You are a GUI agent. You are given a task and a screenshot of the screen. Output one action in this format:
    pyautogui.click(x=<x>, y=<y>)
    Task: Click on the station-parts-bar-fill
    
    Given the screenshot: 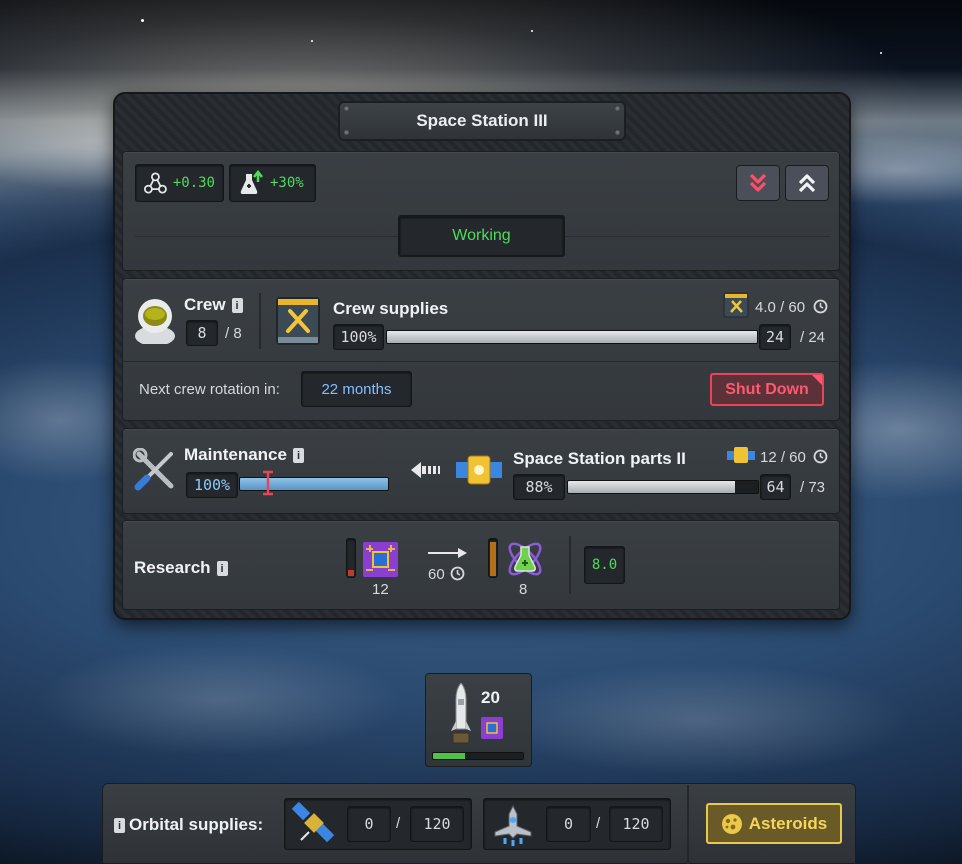 What is the action you would take?
    pyautogui.click(x=652, y=487)
    